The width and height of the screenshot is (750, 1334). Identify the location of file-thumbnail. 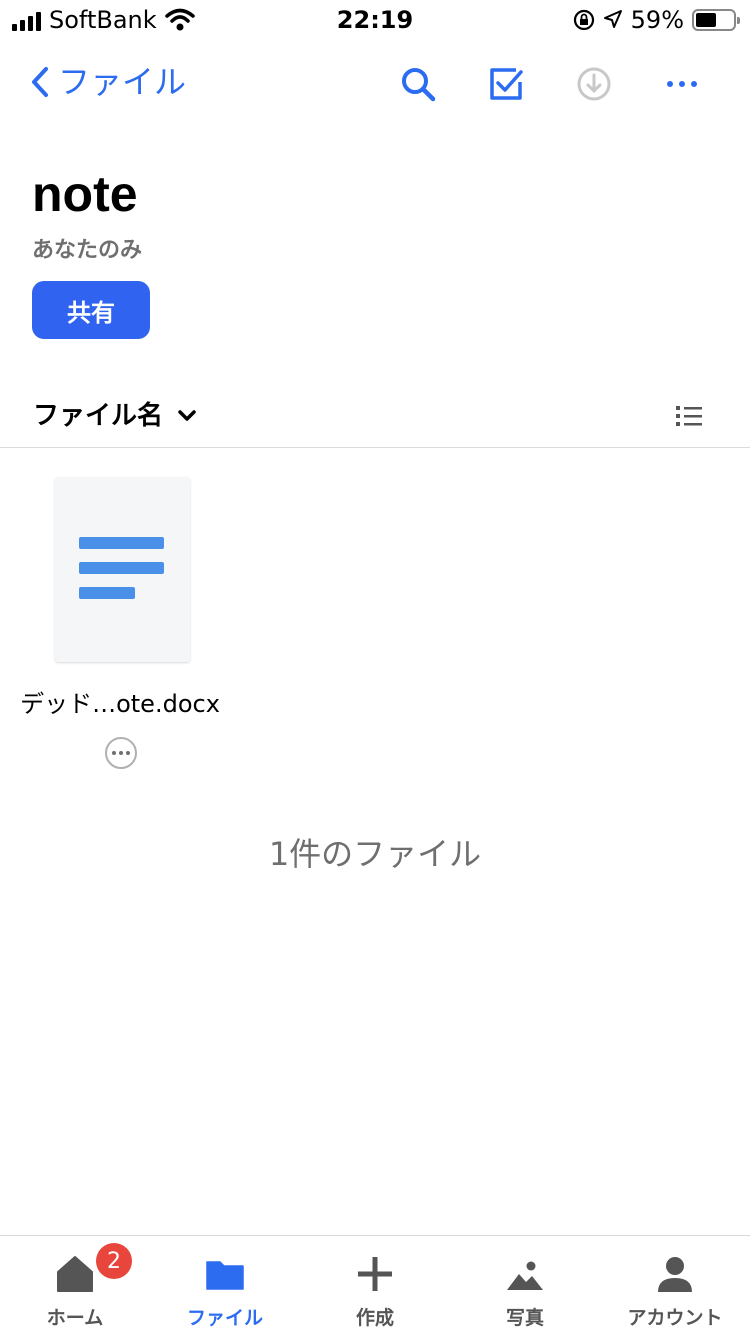
(122, 569).